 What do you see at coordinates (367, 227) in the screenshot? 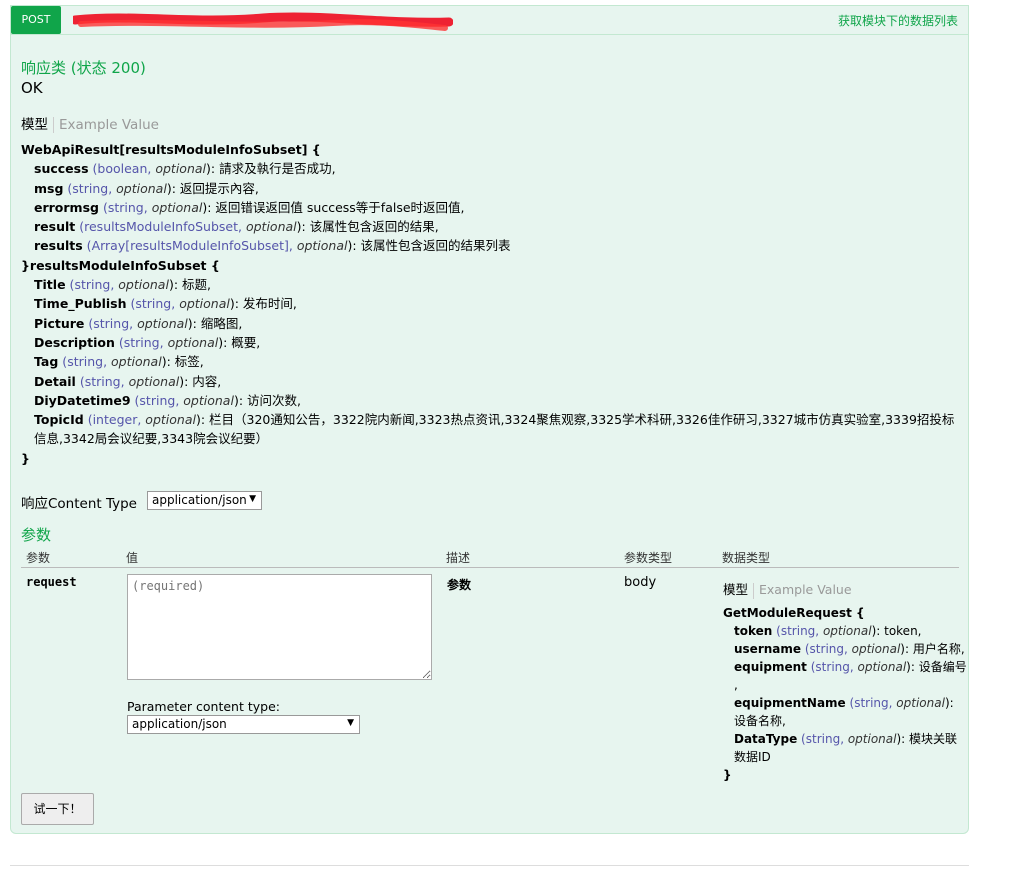
I see `field-desc: ): 该属性包含返回的结果,` at bounding box center [367, 227].